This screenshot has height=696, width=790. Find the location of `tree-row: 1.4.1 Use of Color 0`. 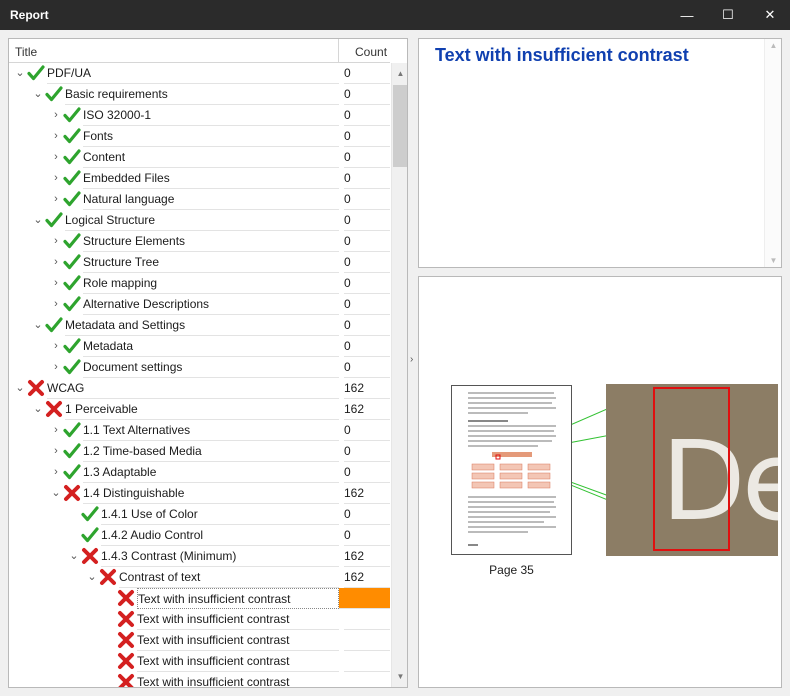

tree-row: 1.4.1 Use of Color 0 is located at coordinates (199, 514).